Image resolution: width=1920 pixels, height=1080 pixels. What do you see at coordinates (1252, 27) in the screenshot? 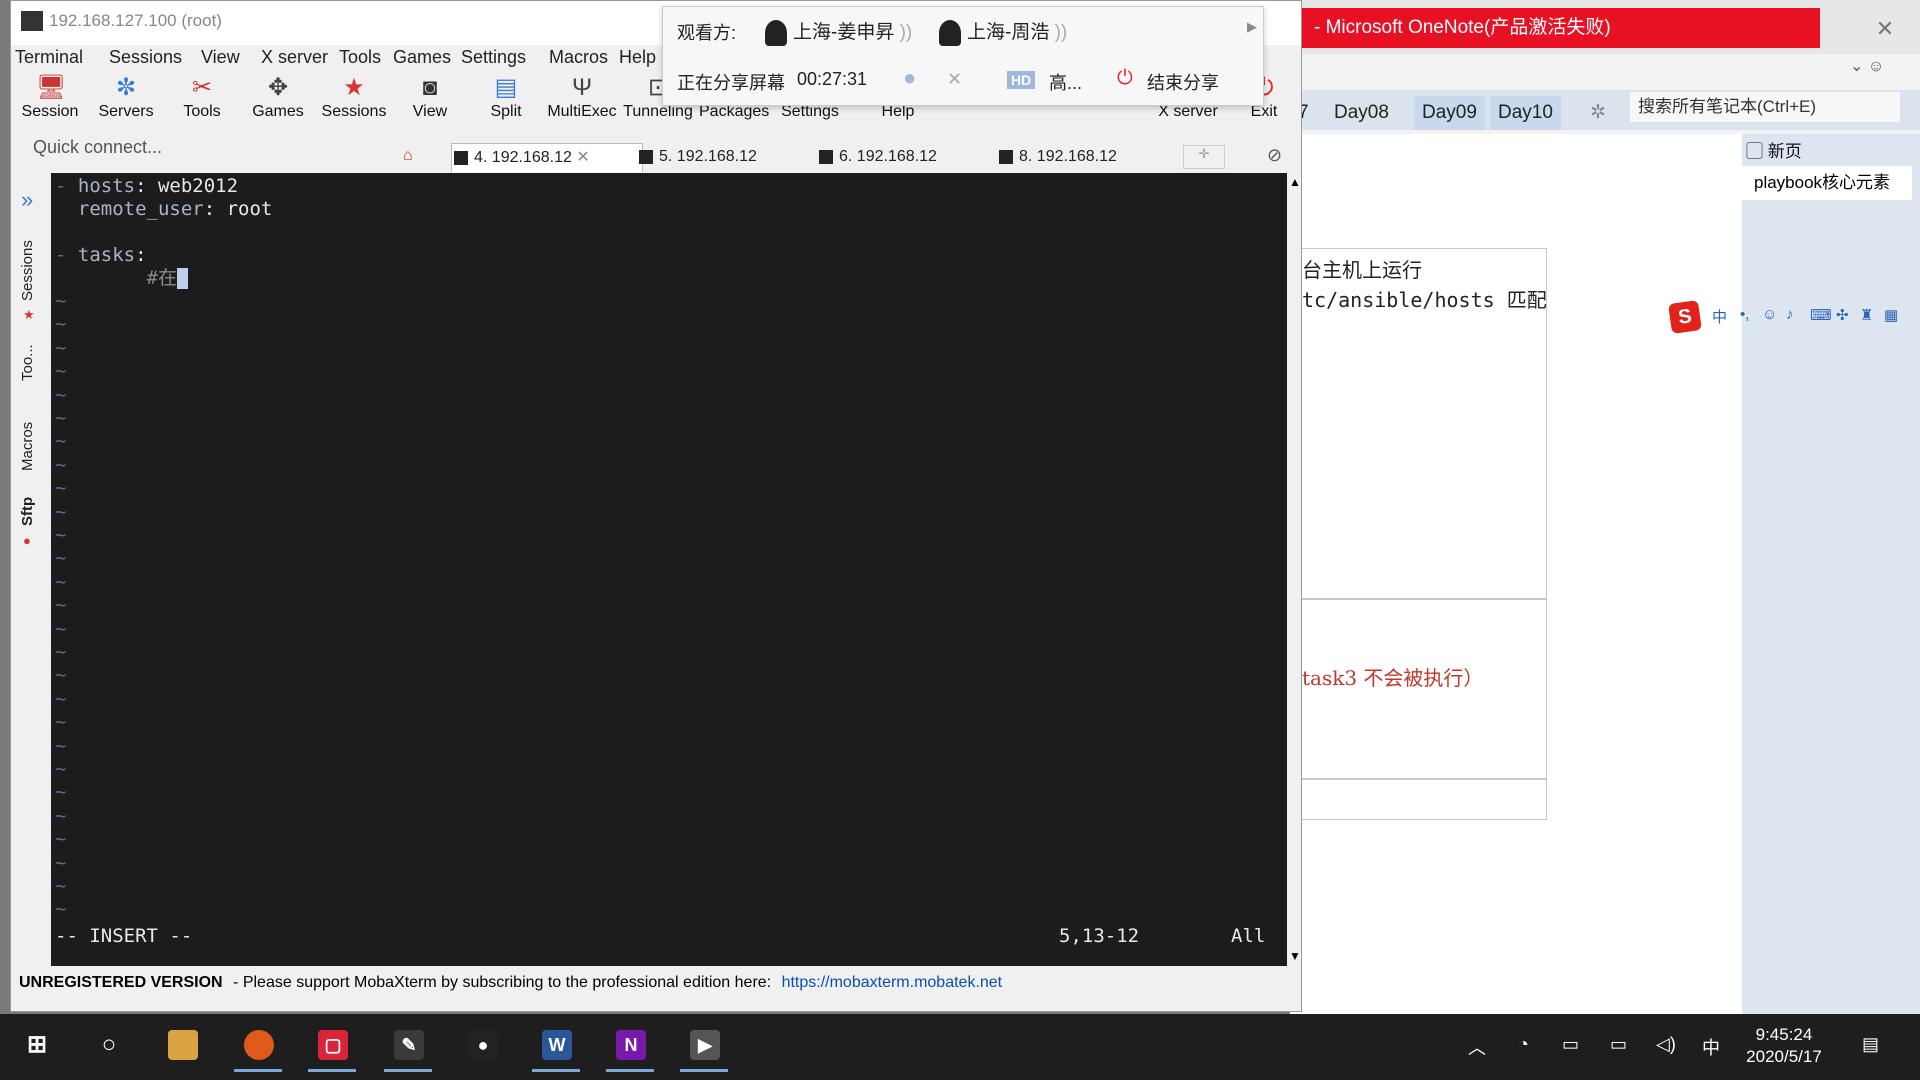
I see `chevron-right-icon: ▶` at bounding box center [1252, 27].